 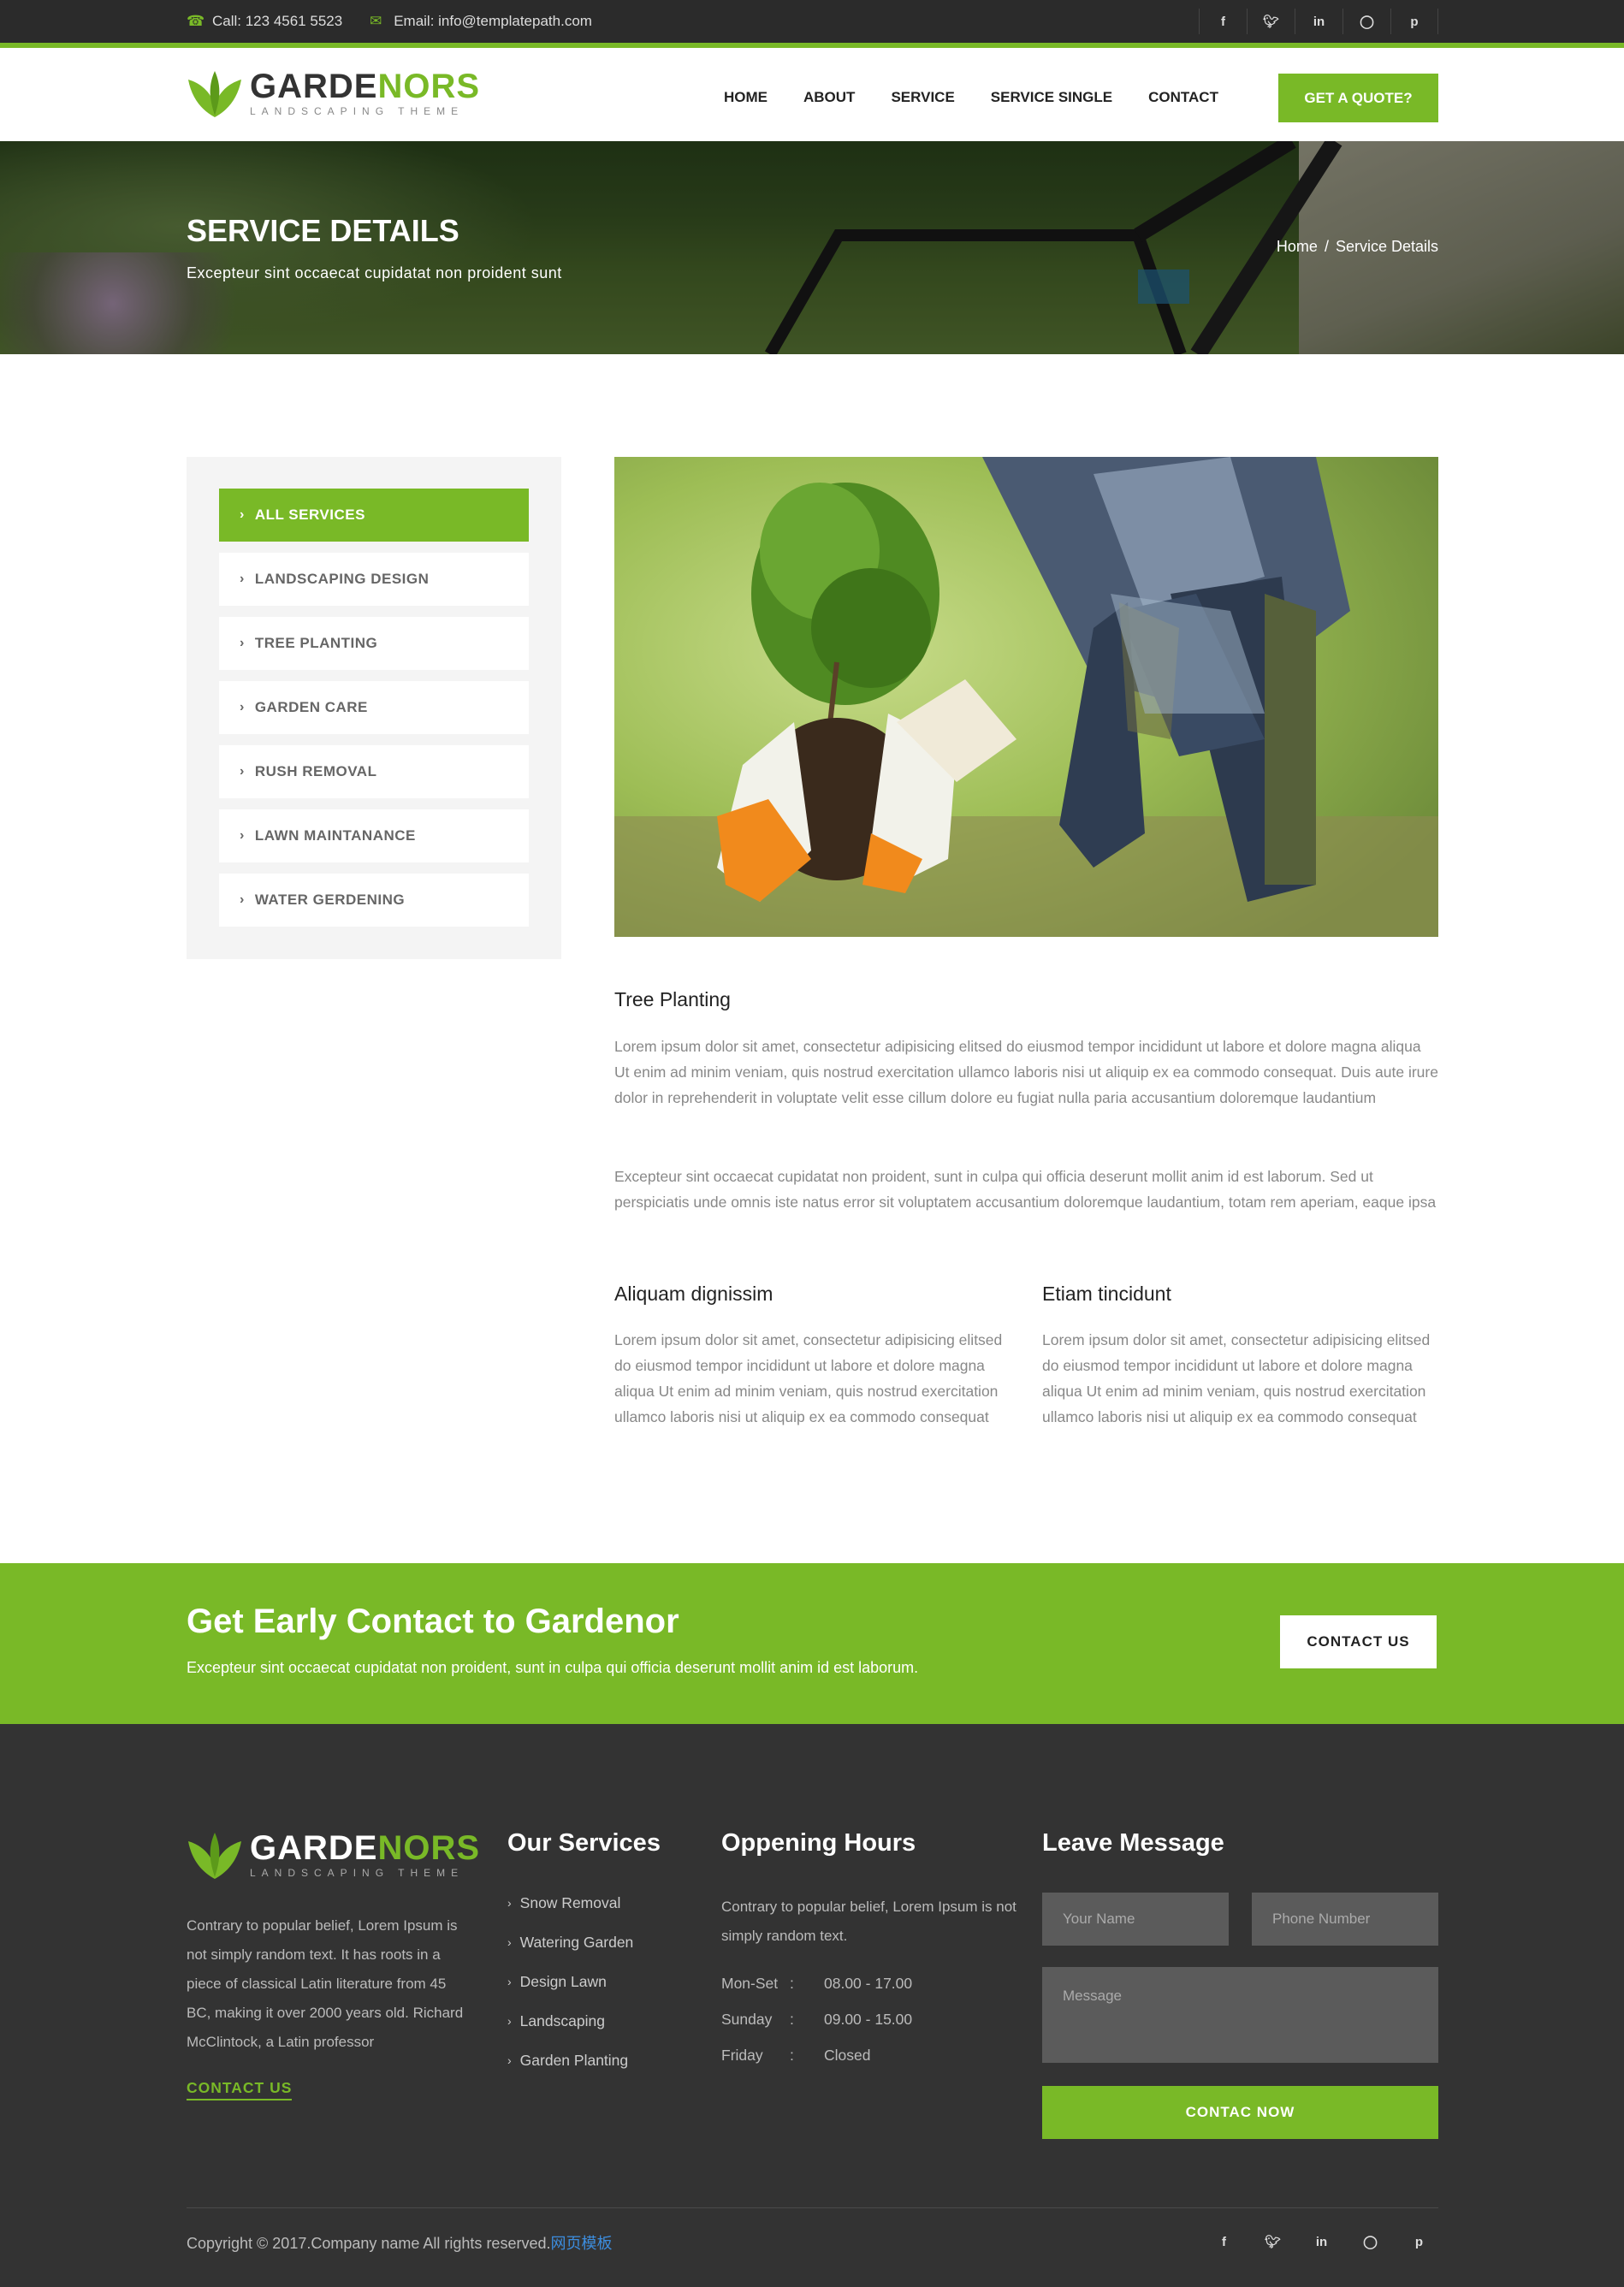 I want to click on sidebar-item-label: TREE PLANTING, so click(x=316, y=643).